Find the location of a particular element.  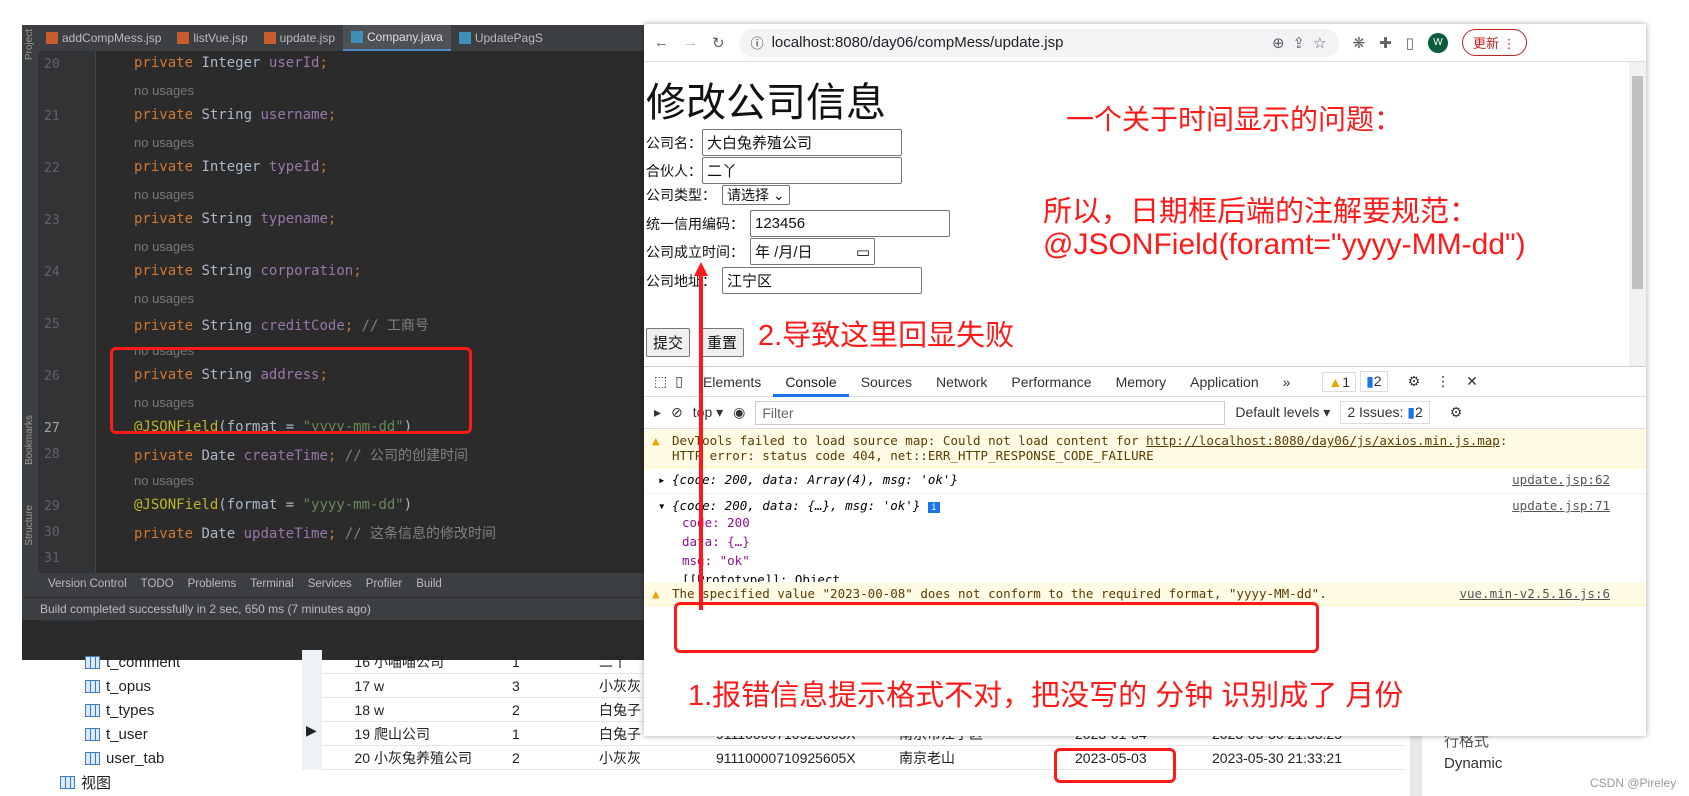

puzzle-icon: ✚ is located at coordinates (1385, 43).